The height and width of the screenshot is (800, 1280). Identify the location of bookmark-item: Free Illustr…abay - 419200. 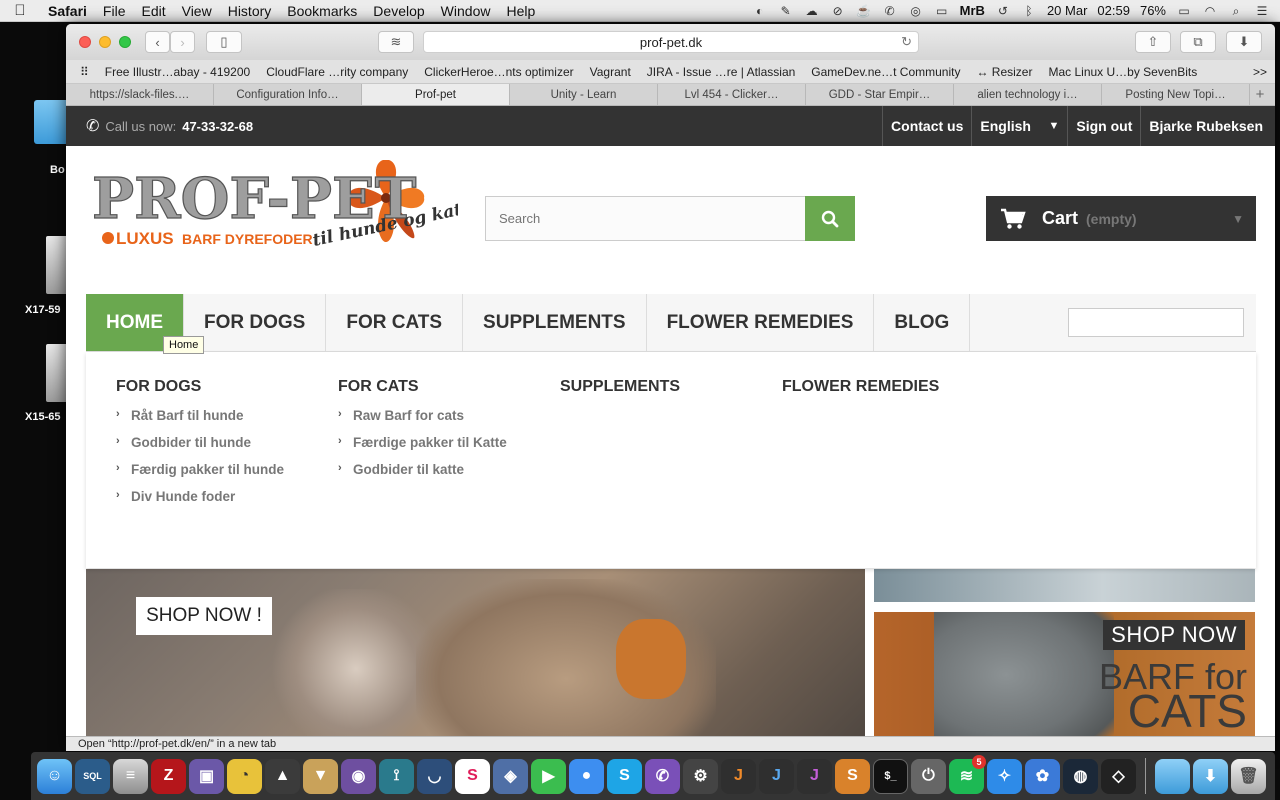
(177, 72).